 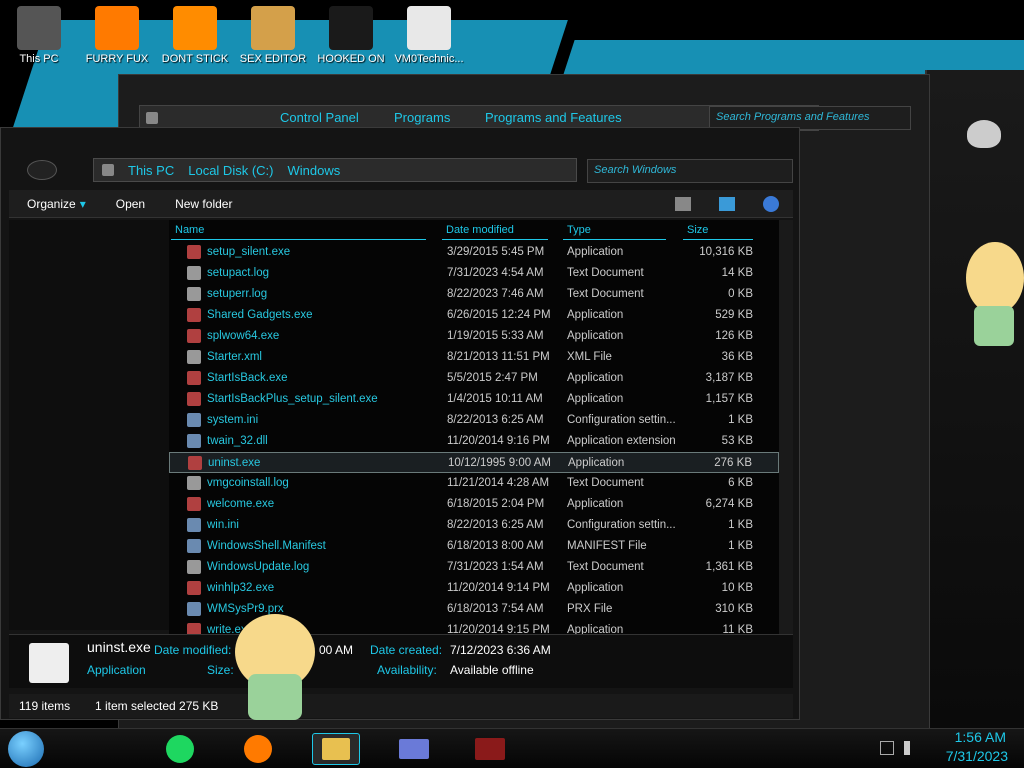 I want to click on desktop-icon: DONT STICK, so click(x=195, y=39).